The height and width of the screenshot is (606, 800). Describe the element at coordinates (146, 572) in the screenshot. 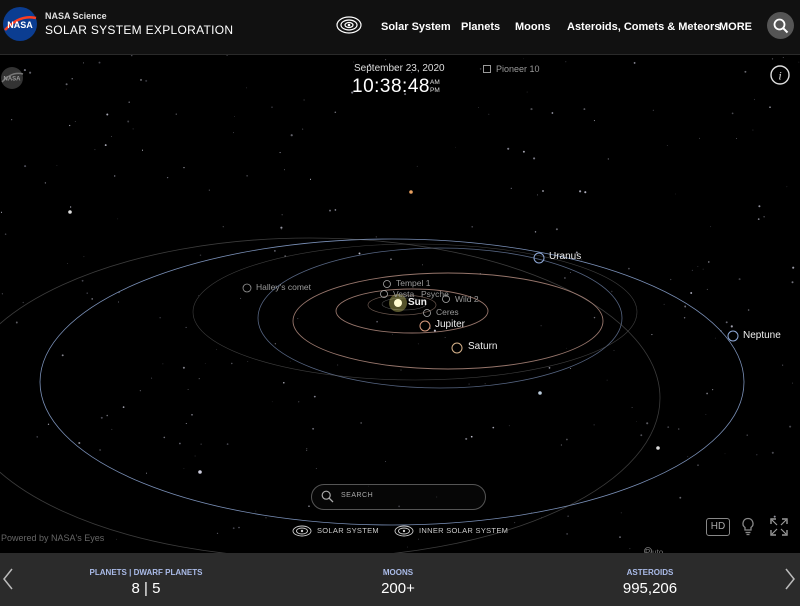

I see `planets-dwarf-planets-label: PLANETS | DWARF PLANETS` at that location.